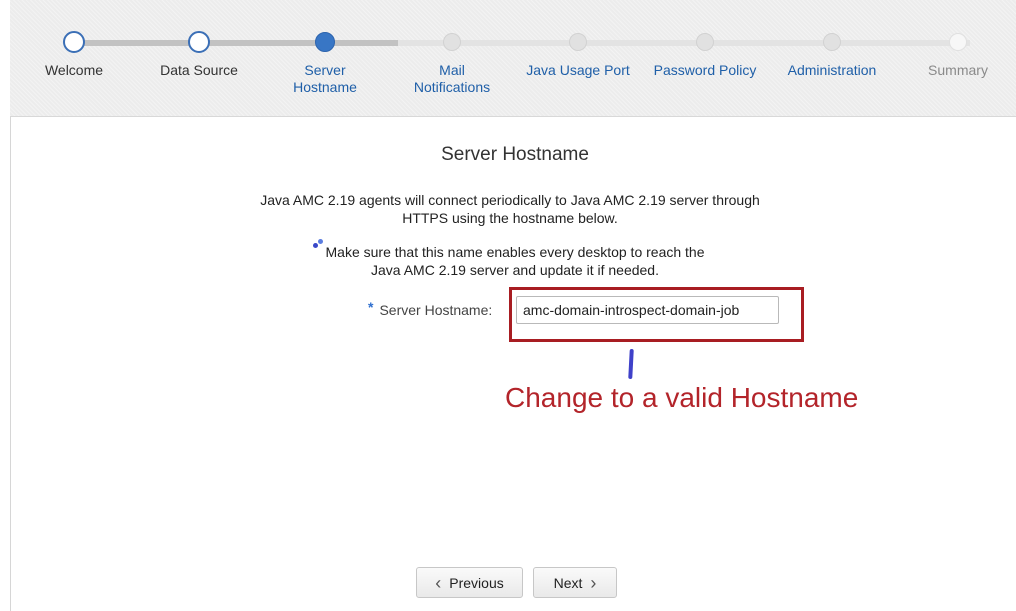 The width and height of the screenshot is (1016, 611). I want to click on server-hostname-label: * Server Hostname:, so click(438, 308).